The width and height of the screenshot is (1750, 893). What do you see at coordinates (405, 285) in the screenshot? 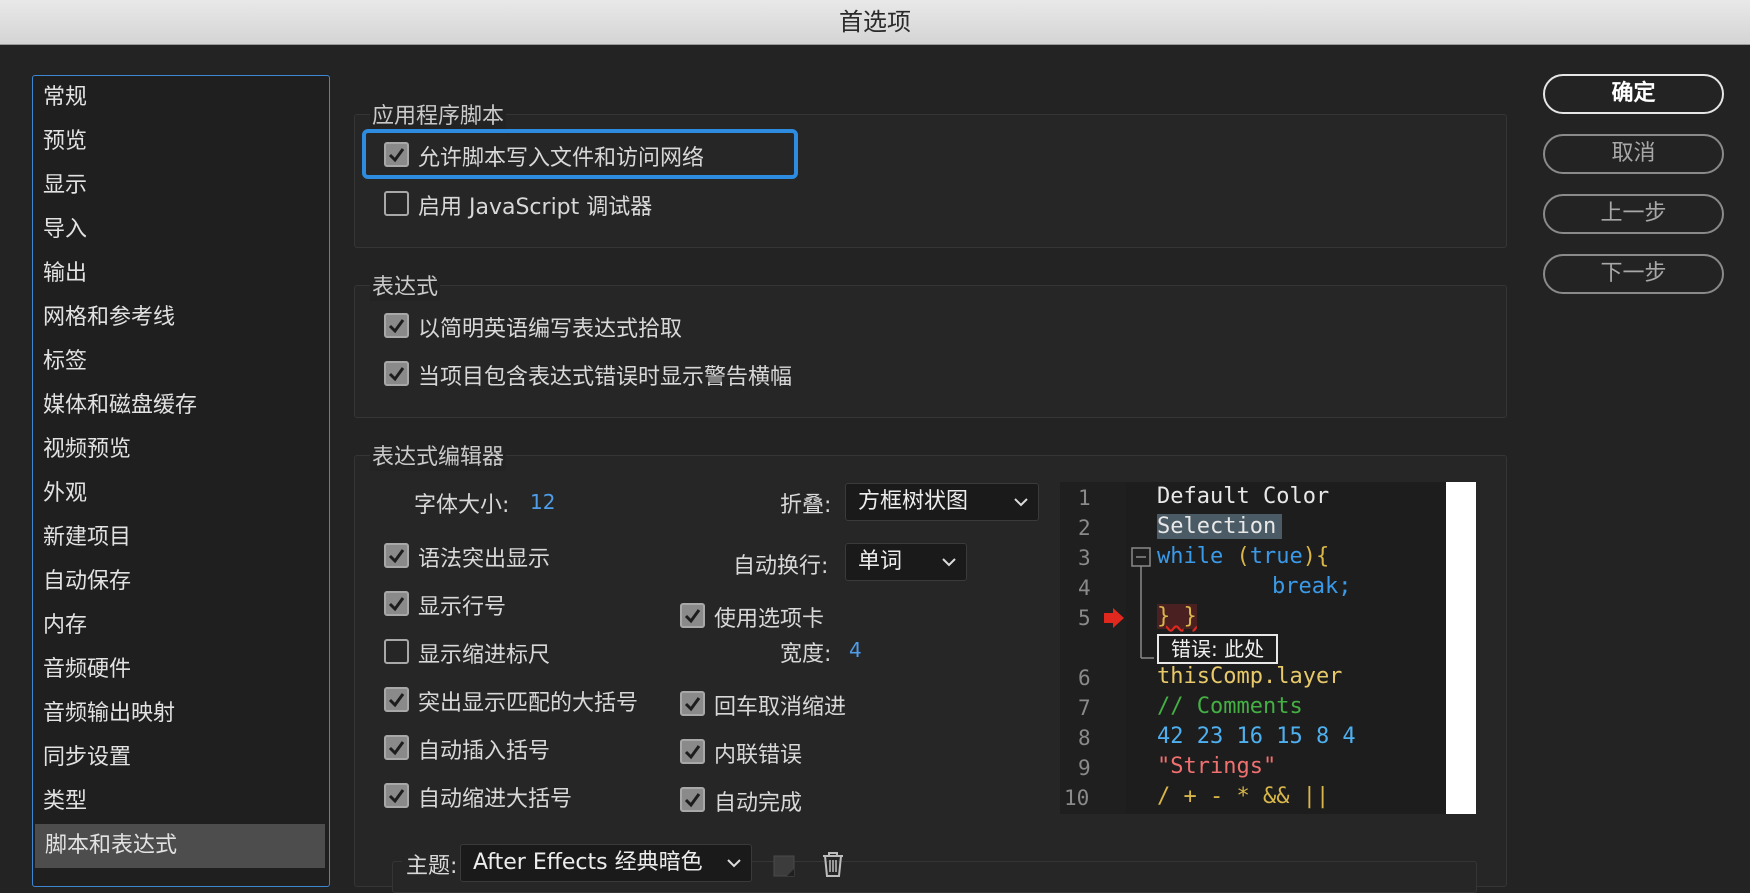
I see `expressions-title: 表达式` at bounding box center [405, 285].